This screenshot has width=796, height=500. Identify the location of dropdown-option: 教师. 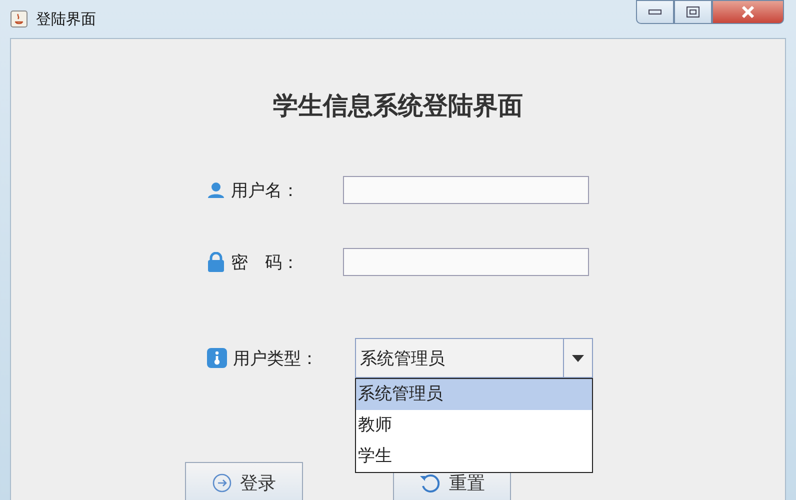
(474, 425).